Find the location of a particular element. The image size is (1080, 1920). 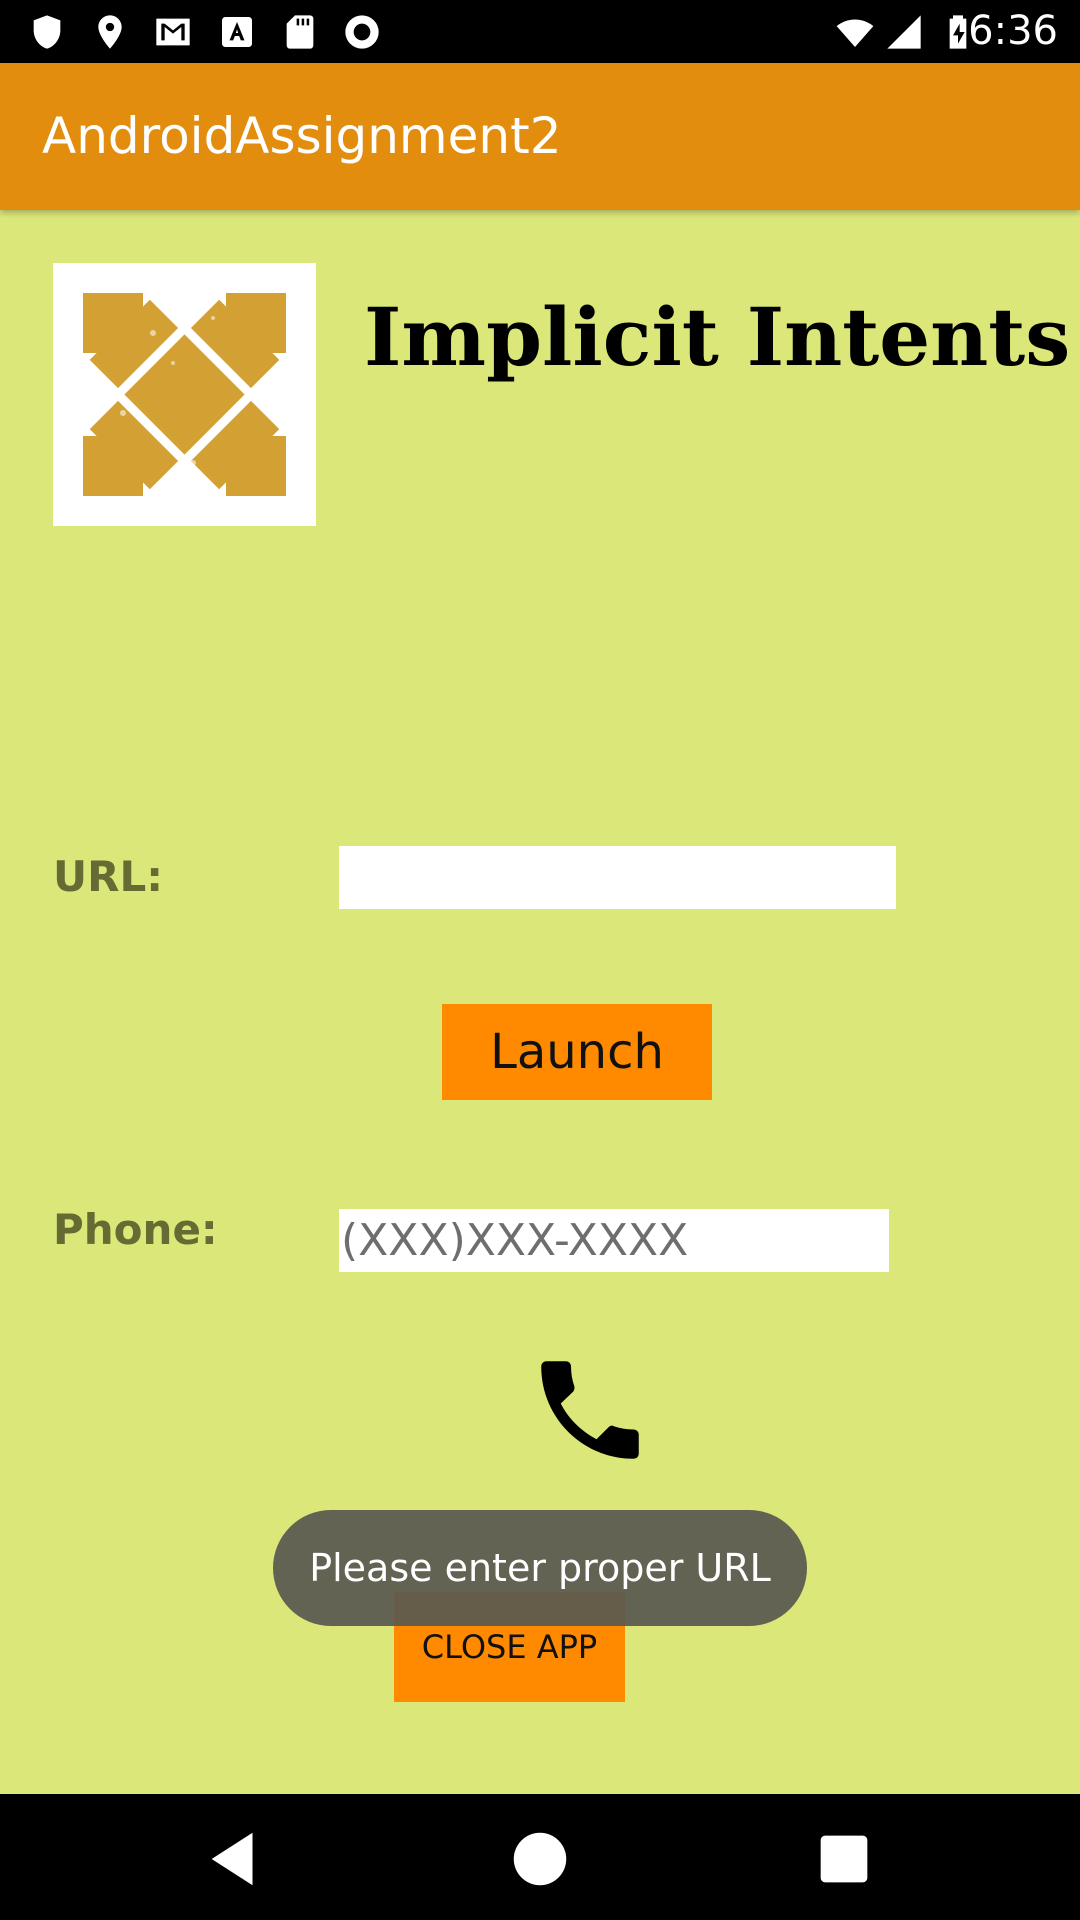

phone-input is located at coordinates (614, 1240).